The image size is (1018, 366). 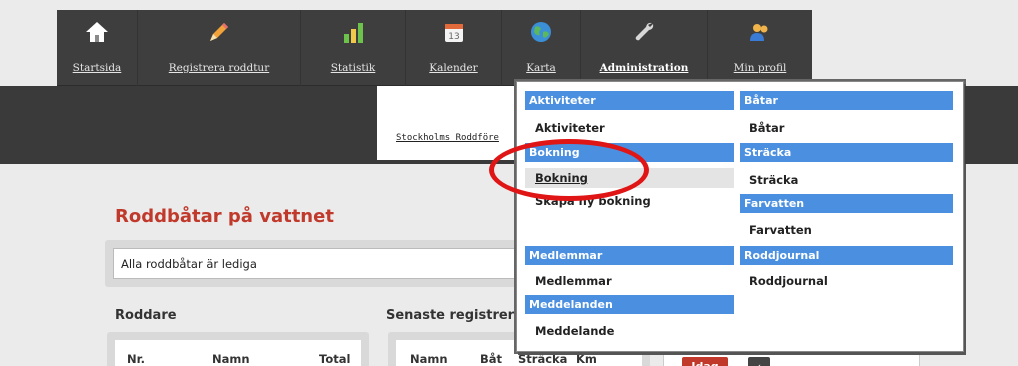 What do you see at coordinates (586, 359) in the screenshot?
I see `col-km: Km` at bounding box center [586, 359].